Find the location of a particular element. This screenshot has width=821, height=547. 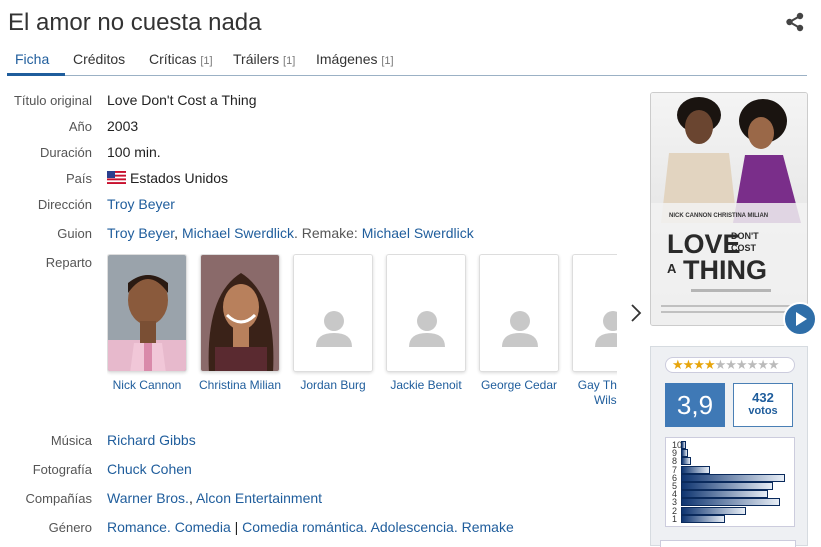

us-flag-icon is located at coordinates (116, 177).